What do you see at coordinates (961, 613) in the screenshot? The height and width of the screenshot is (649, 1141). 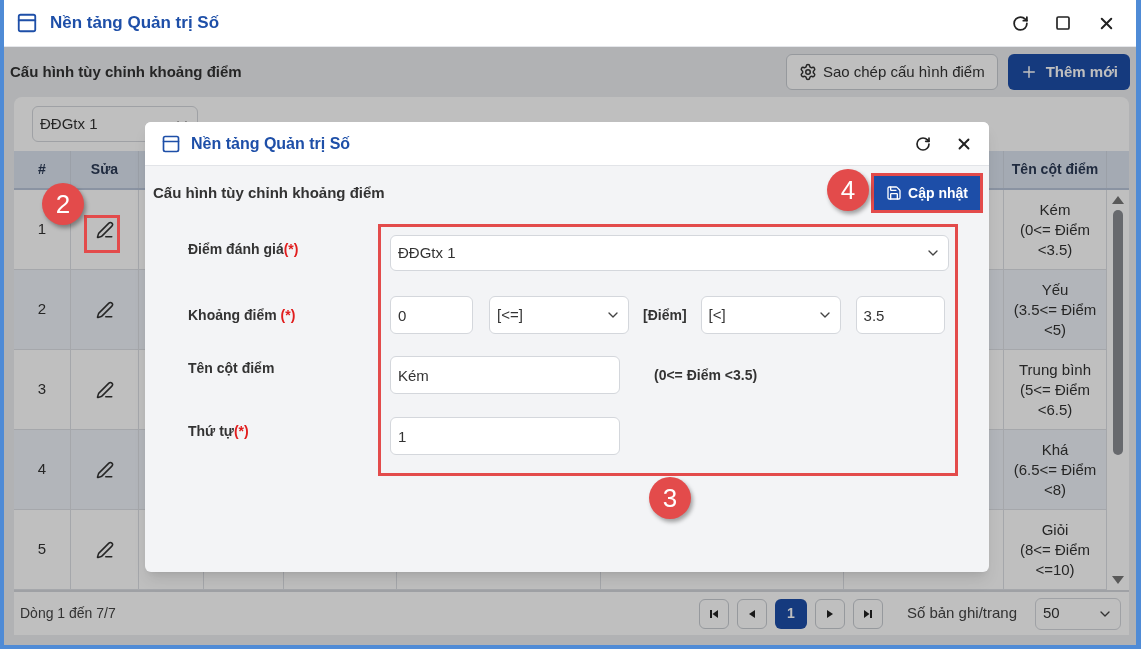 I see `page-size-label: Số bản ghi/trang` at bounding box center [961, 613].